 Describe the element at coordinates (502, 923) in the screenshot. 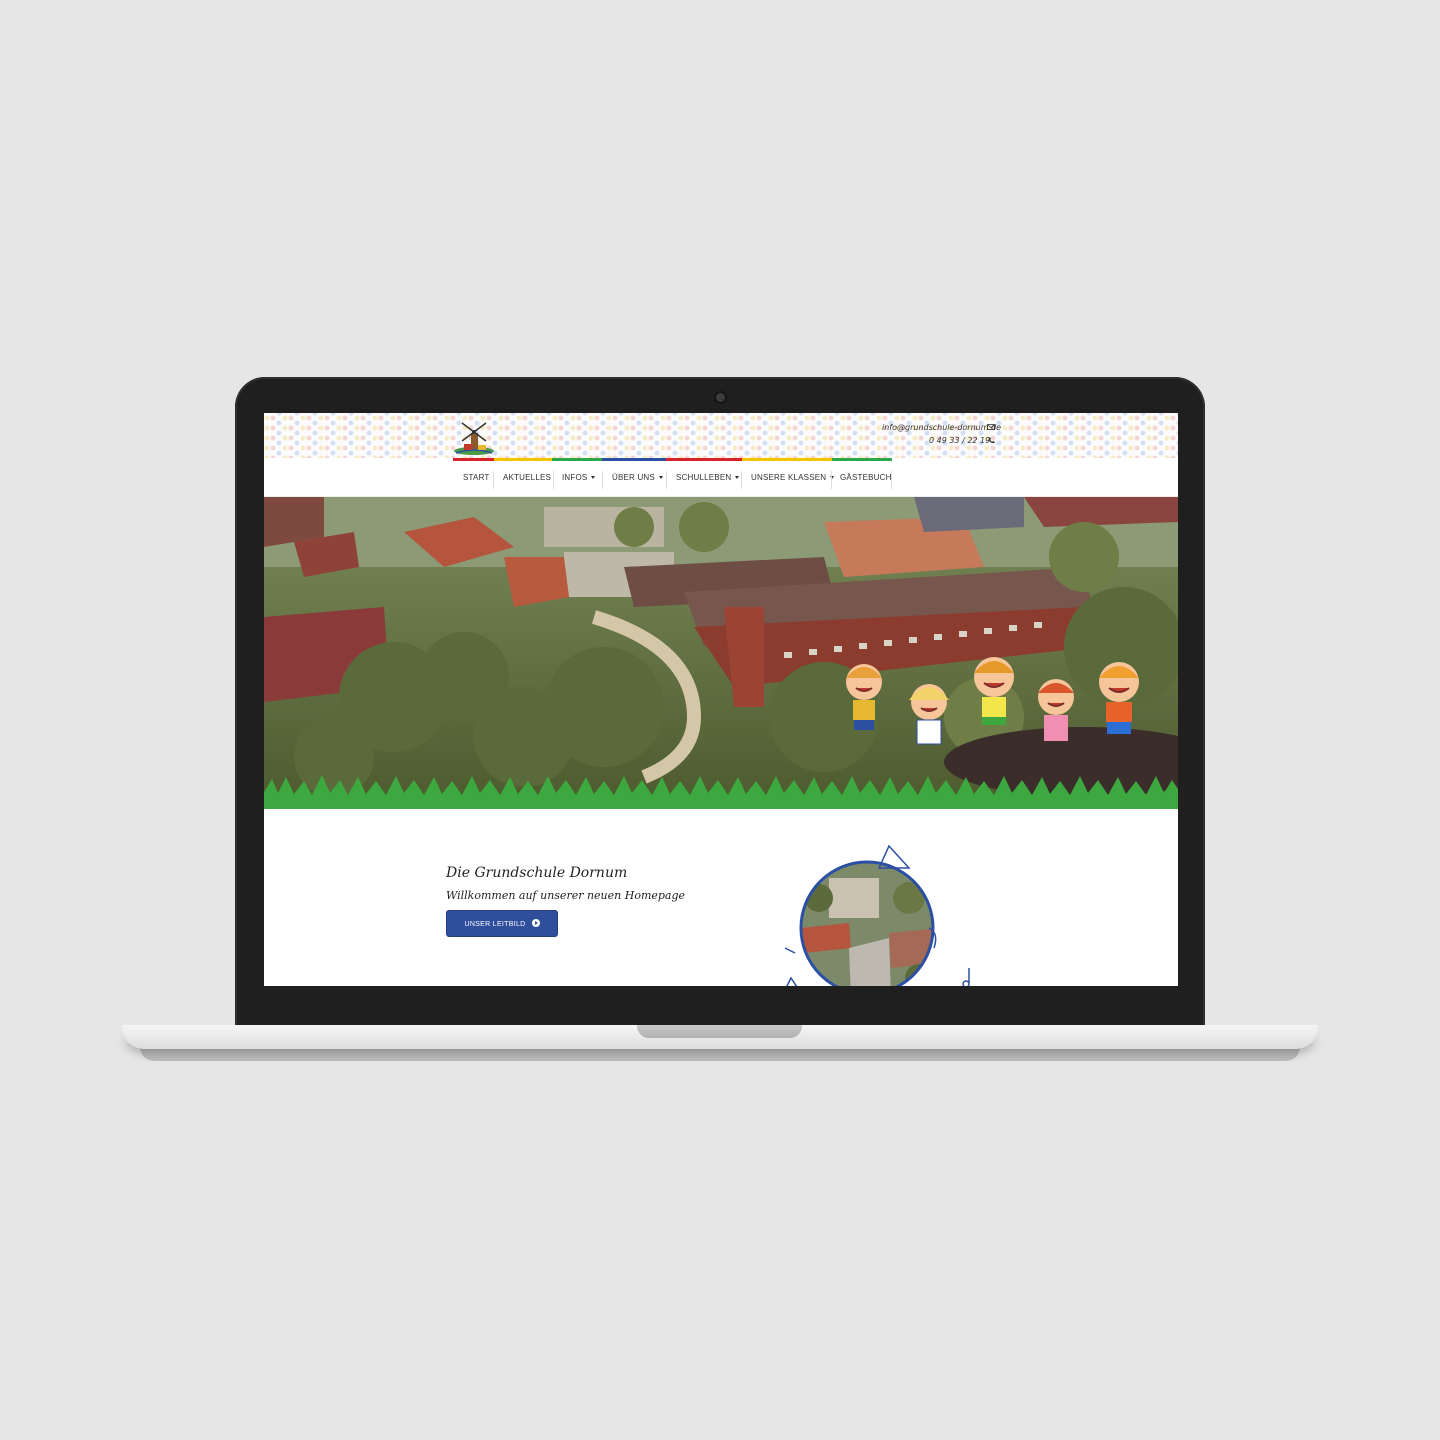

I see `leitbild-button: UNSER LEITBILD` at that location.